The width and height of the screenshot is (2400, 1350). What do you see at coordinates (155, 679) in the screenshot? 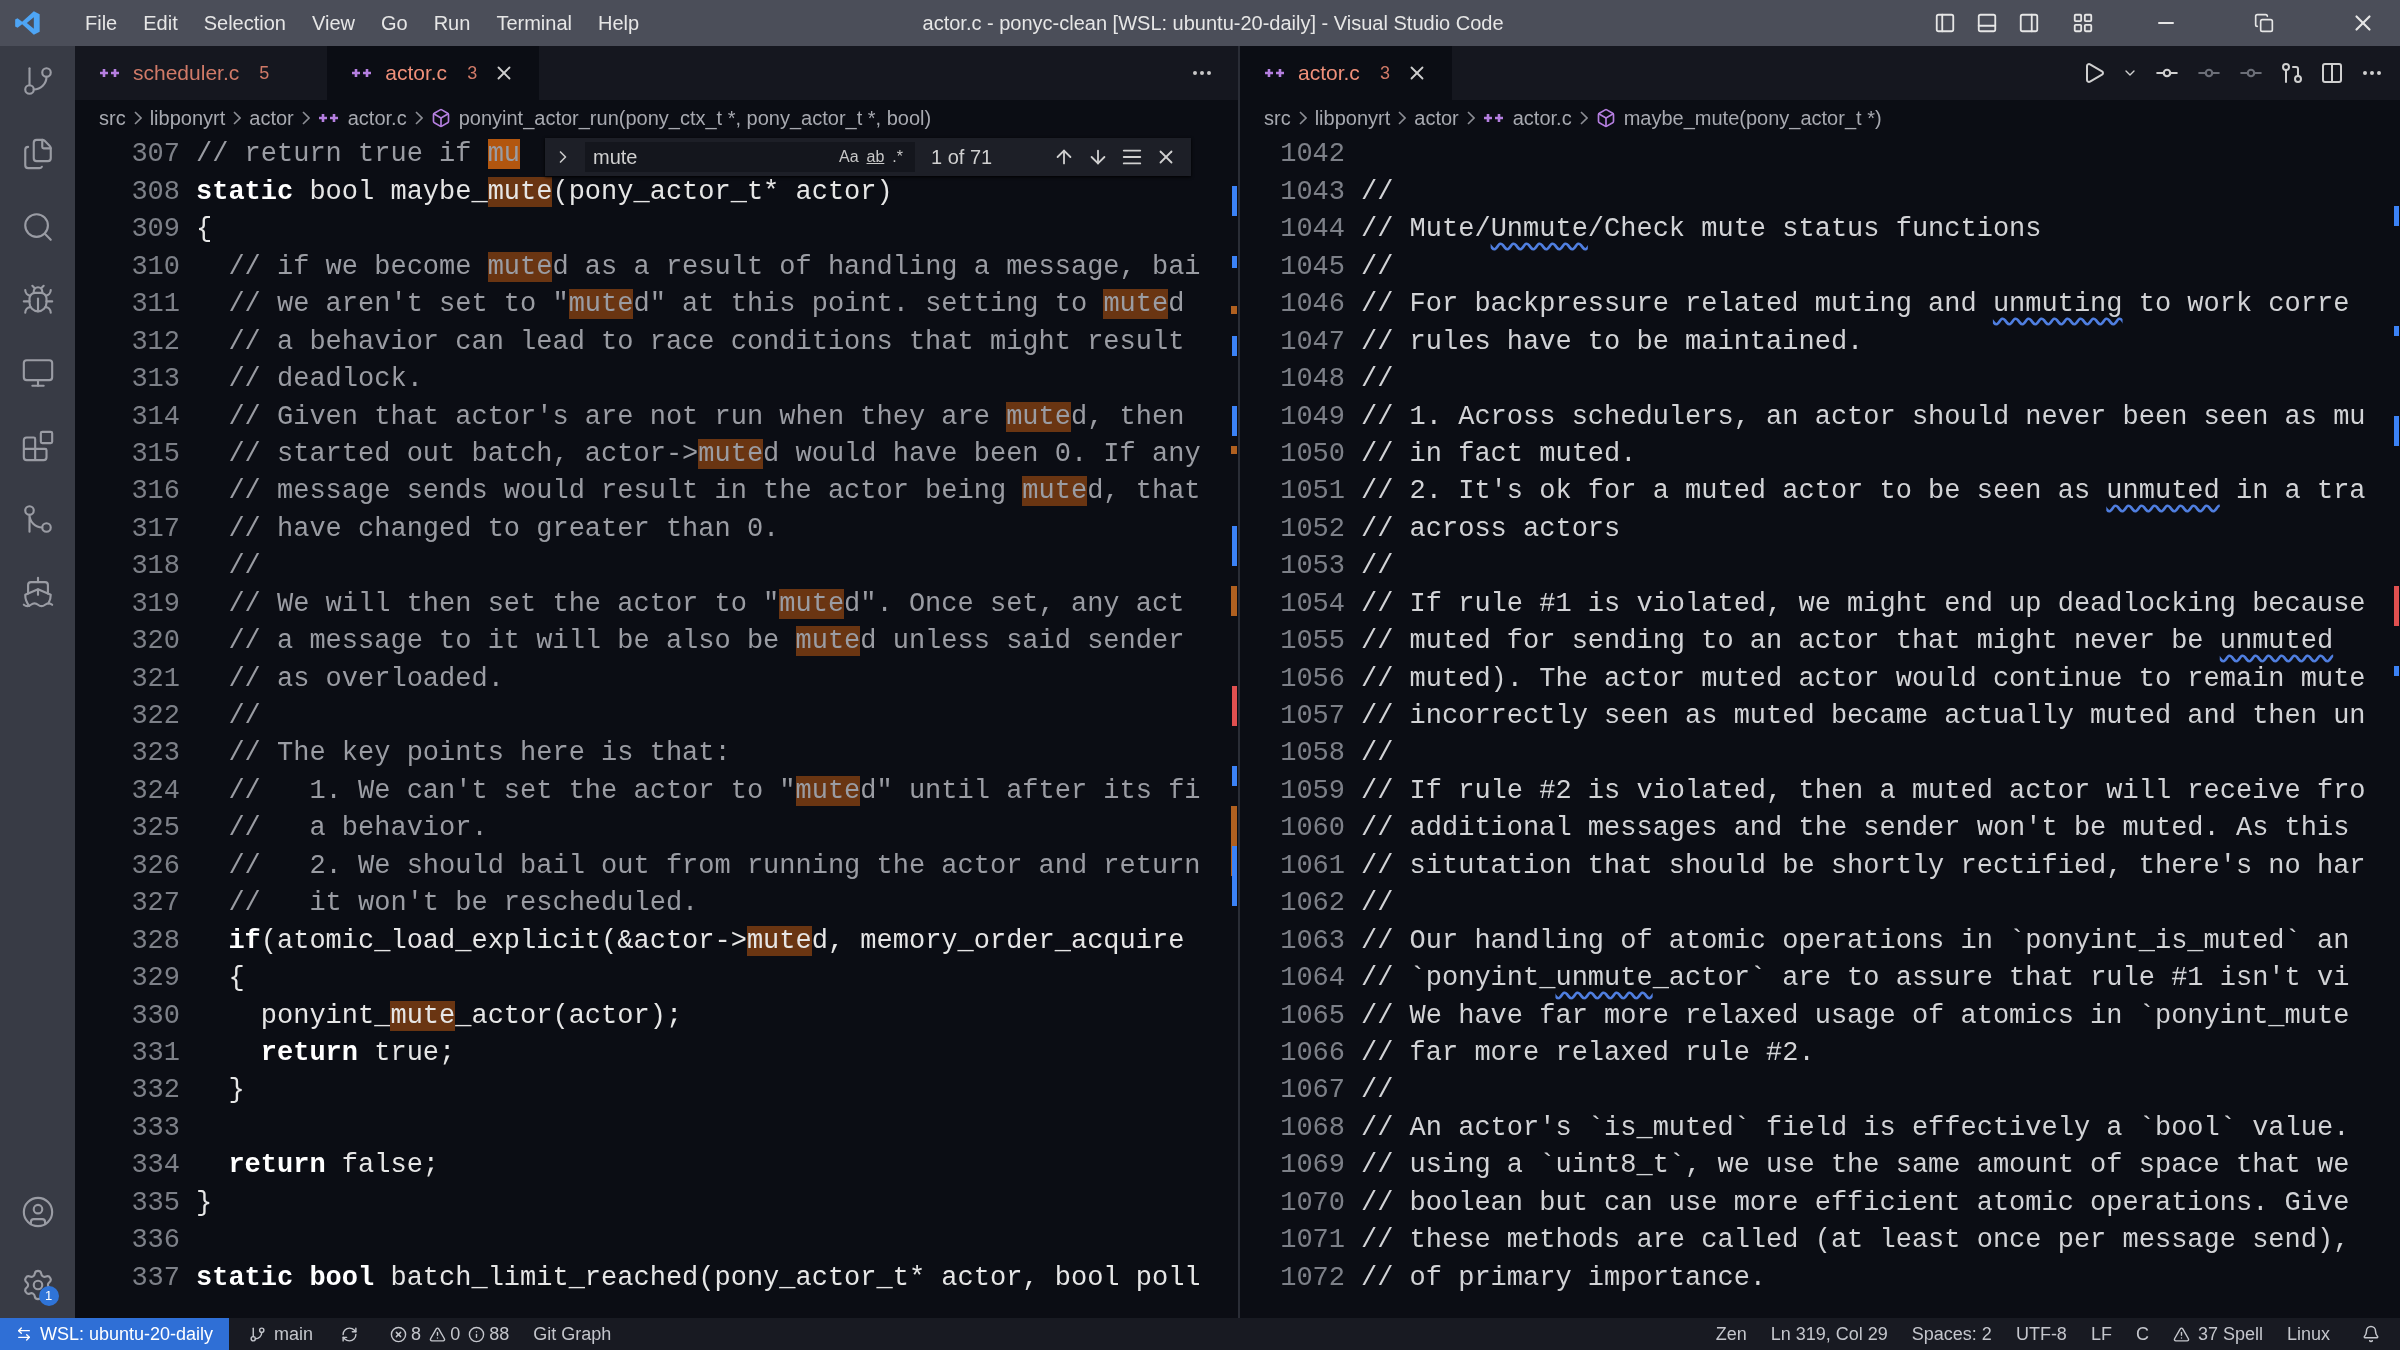
I see `line-number: 321` at bounding box center [155, 679].